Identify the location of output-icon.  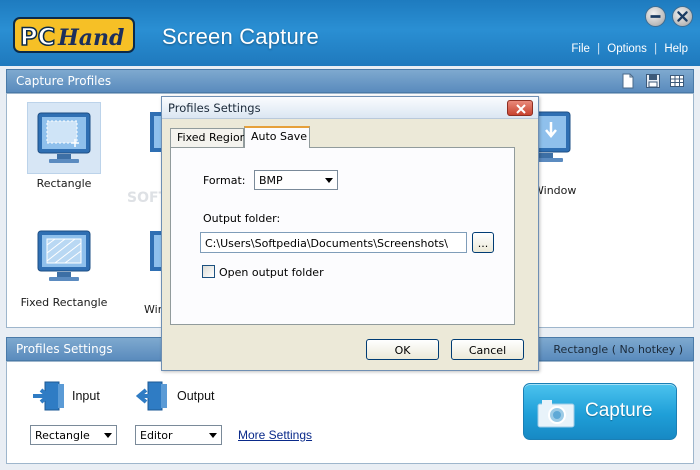
(151, 396).